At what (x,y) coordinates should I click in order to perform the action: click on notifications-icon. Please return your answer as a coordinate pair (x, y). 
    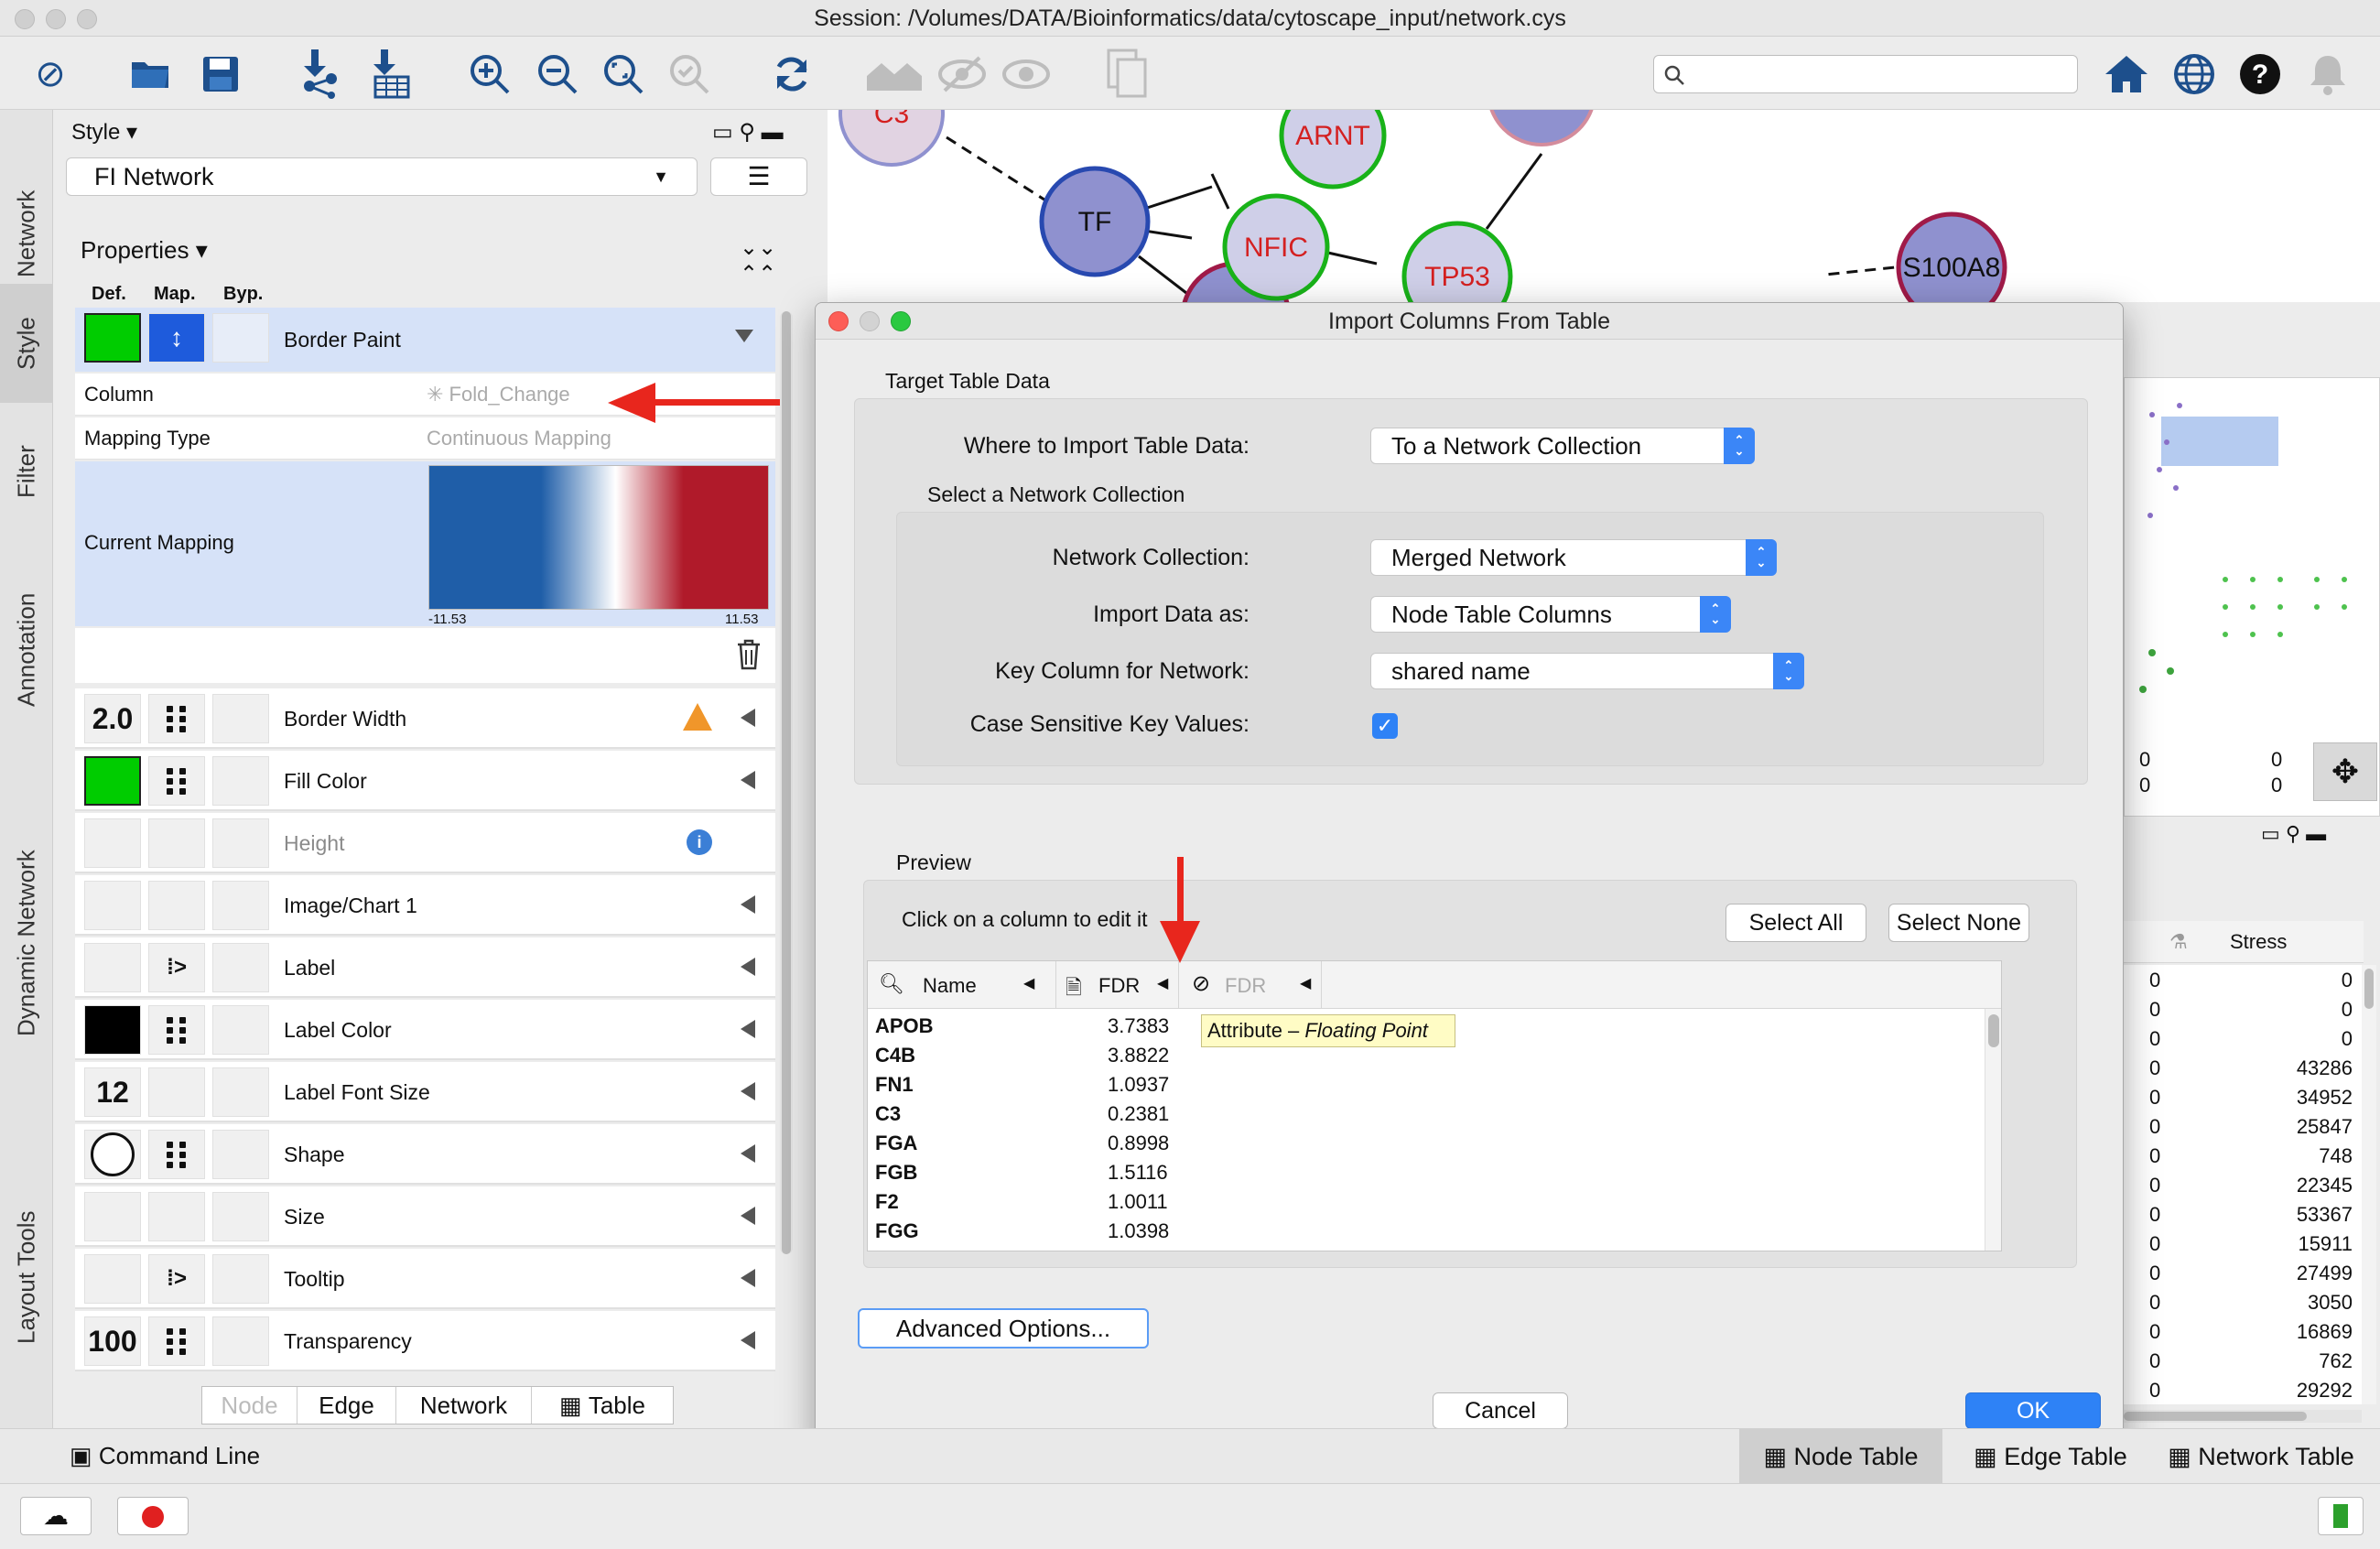
    Looking at the image, I should click on (2328, 74).